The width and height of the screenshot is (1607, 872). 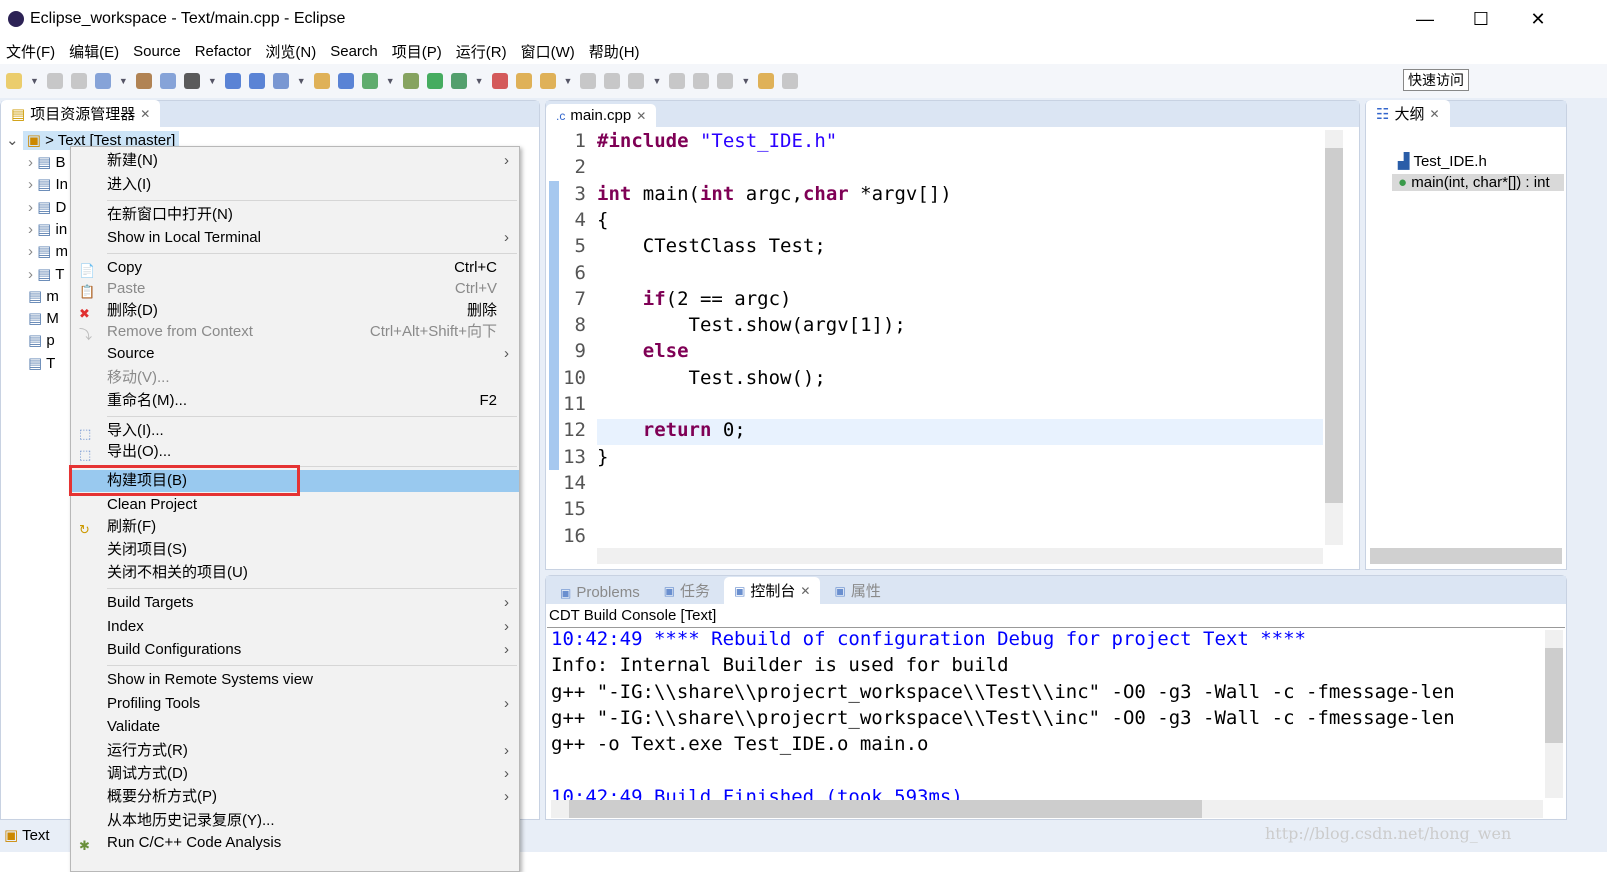 What do you see at coordinates (1554, 714) in the screenshot?
I see `console-vertical-scrollbar` at bounding box center [1554, 714].